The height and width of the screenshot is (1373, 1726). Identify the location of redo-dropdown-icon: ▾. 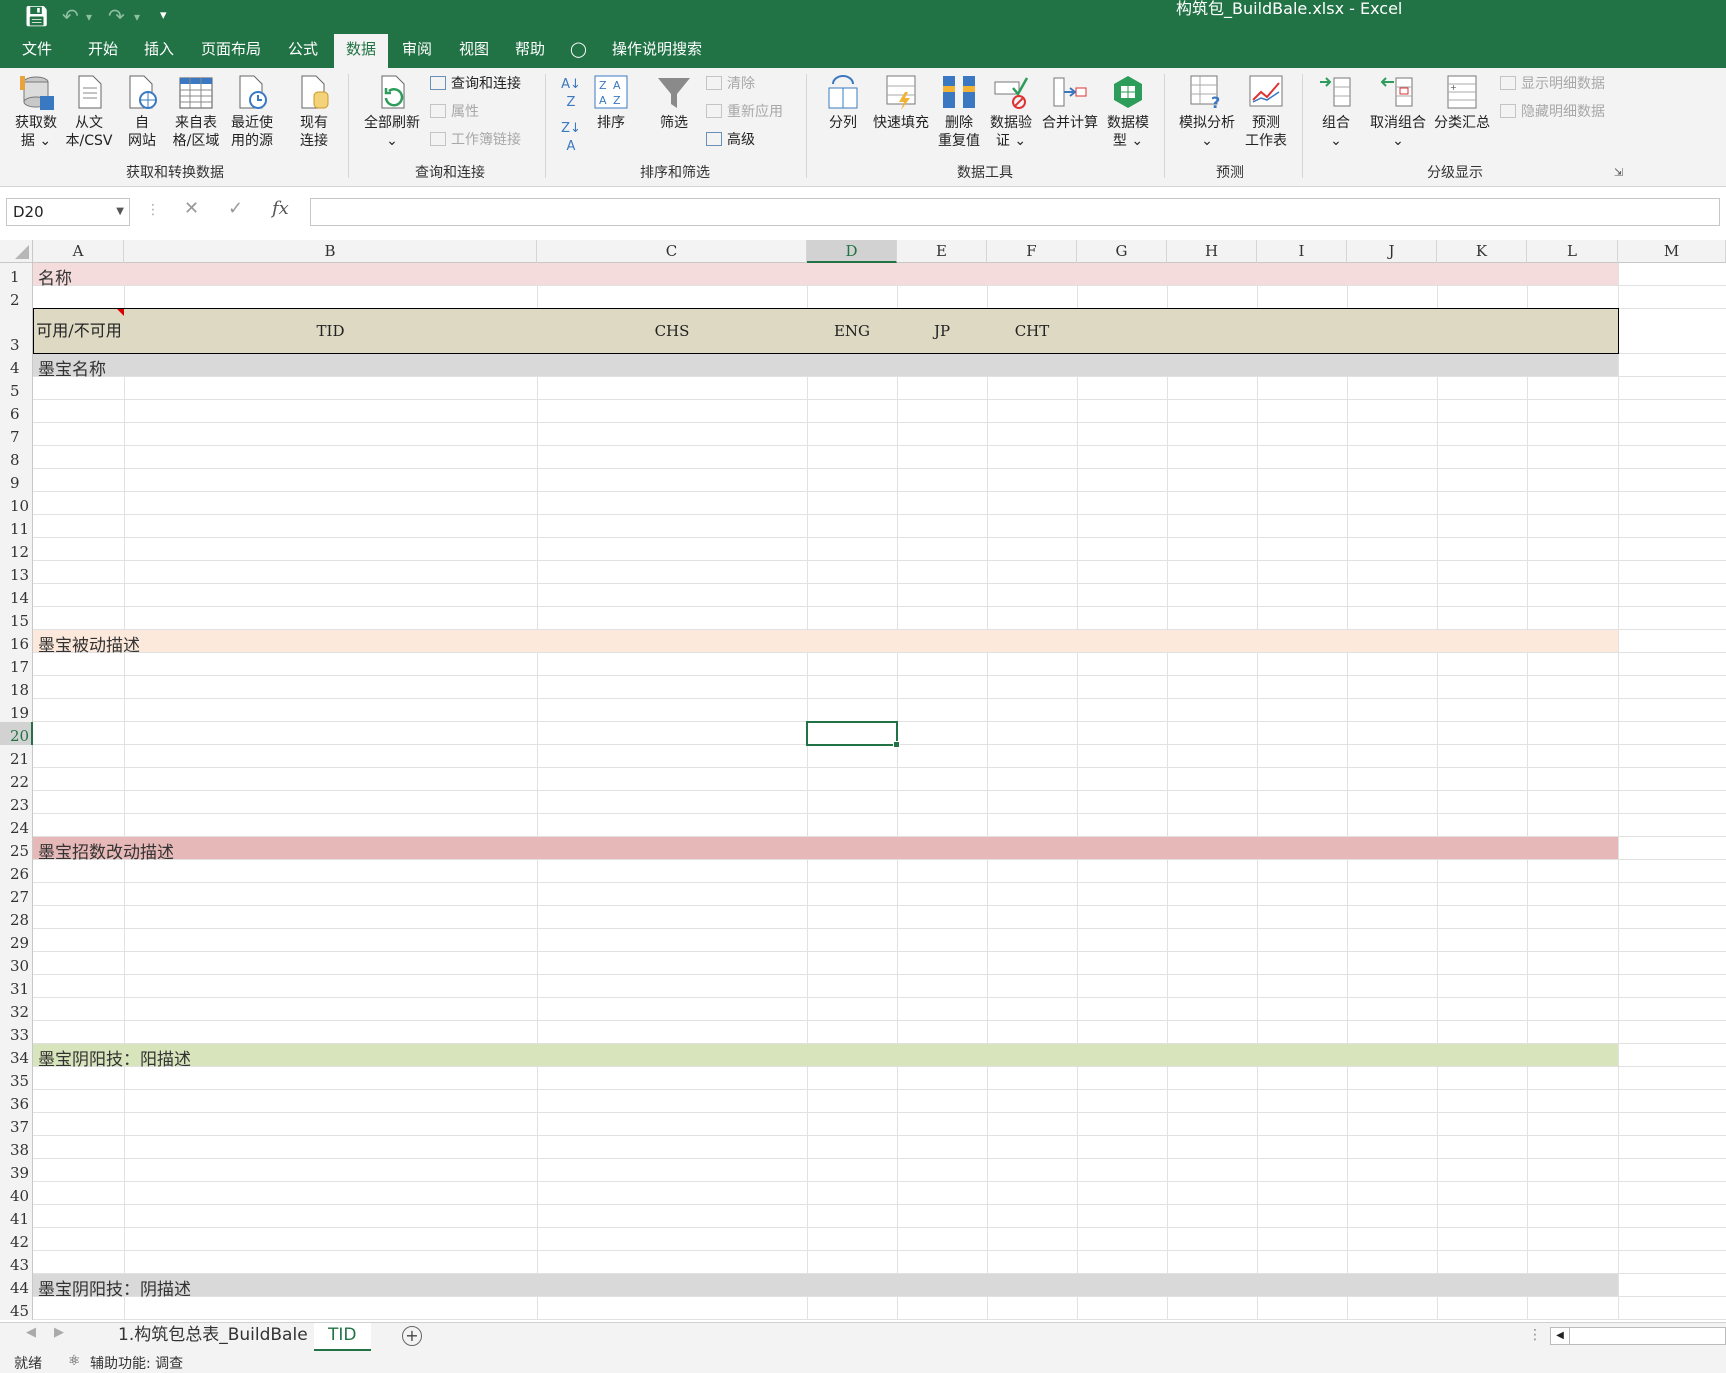
(137, 17).